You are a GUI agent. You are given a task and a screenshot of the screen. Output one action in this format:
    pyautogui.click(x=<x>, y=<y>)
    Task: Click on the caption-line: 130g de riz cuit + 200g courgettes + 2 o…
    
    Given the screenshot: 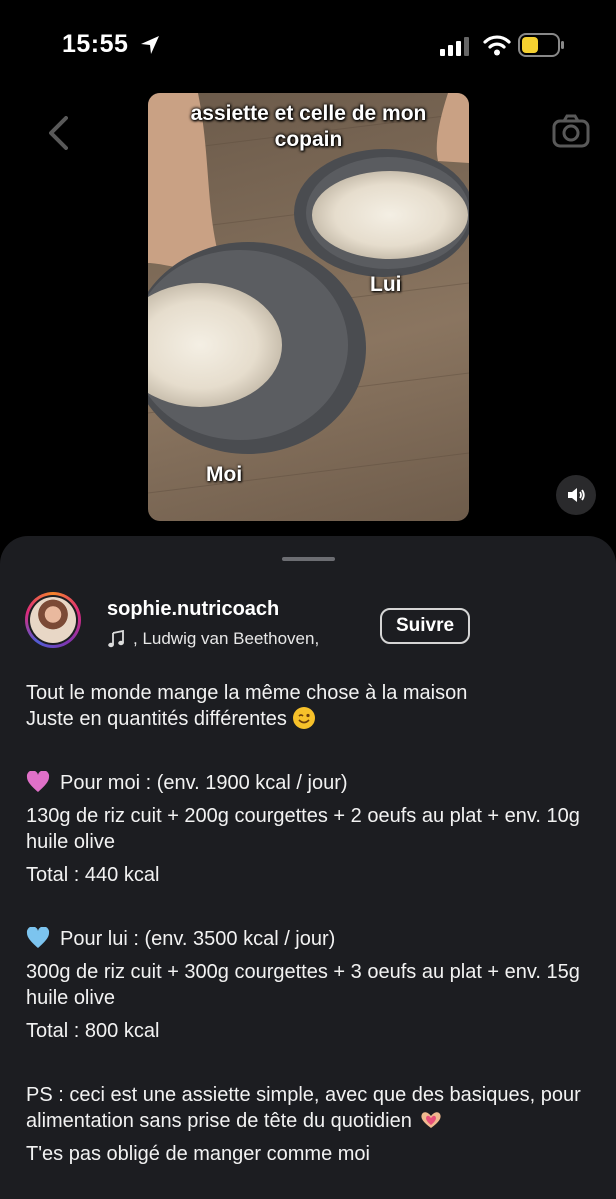 What is the action you would take?
    pyautogui.click(x=303, y=829)
    